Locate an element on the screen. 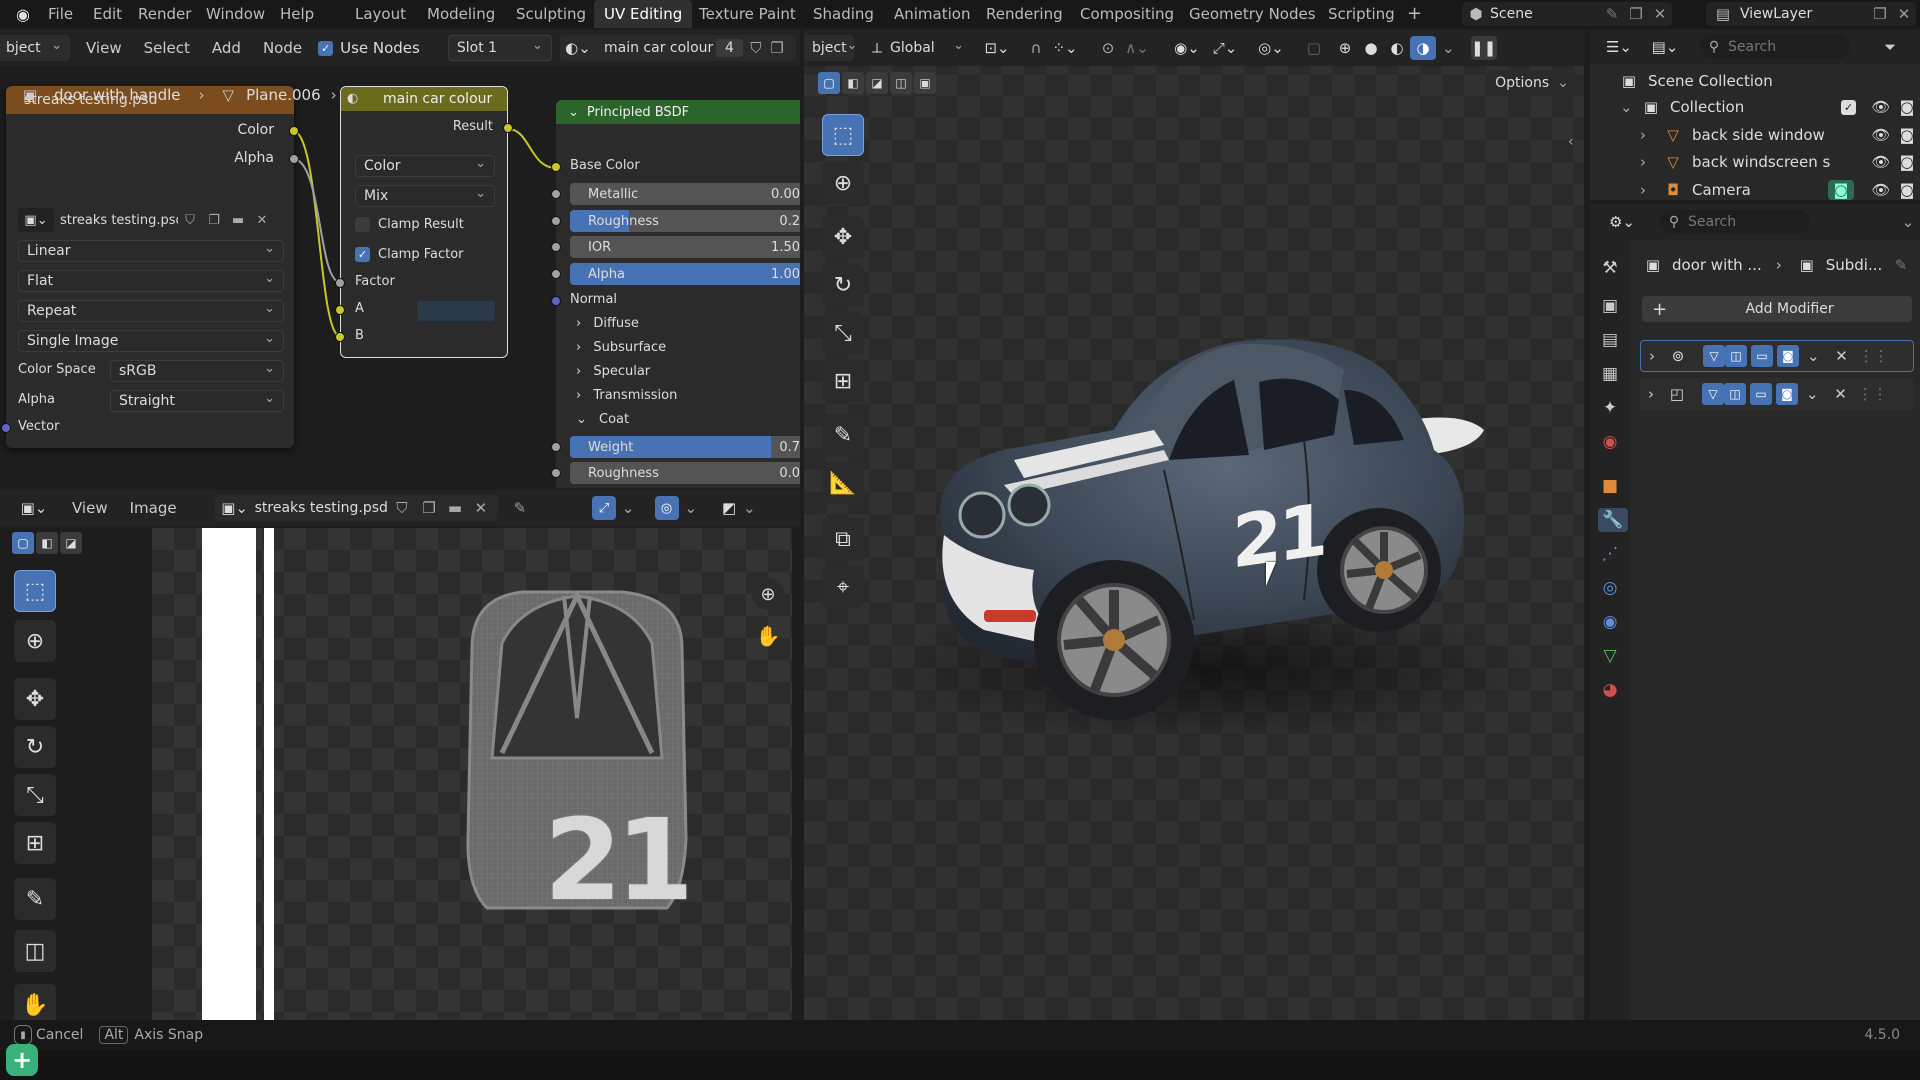 This screenshot has width=1920, height=1080. panel-diffuse: › Diffuse is located at coordinates (607, 323).